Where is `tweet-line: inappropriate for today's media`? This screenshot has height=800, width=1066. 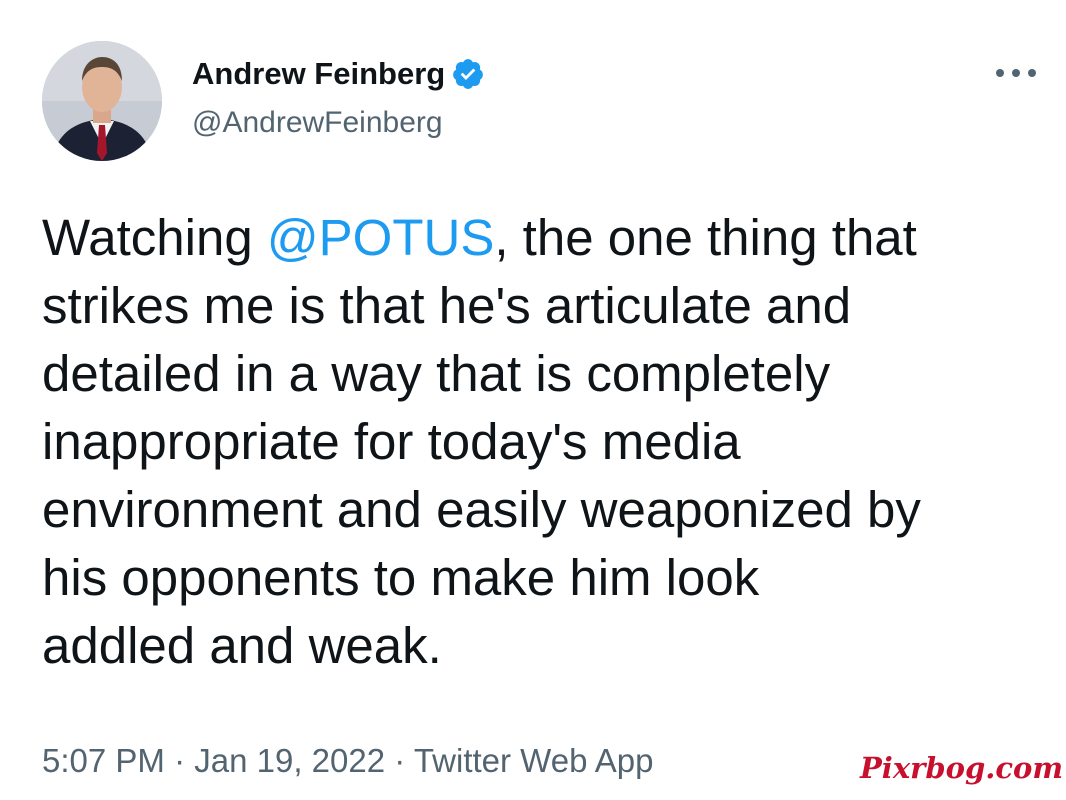 tweet-line: inappropriate for today's media is located at coordinates (391, 441).